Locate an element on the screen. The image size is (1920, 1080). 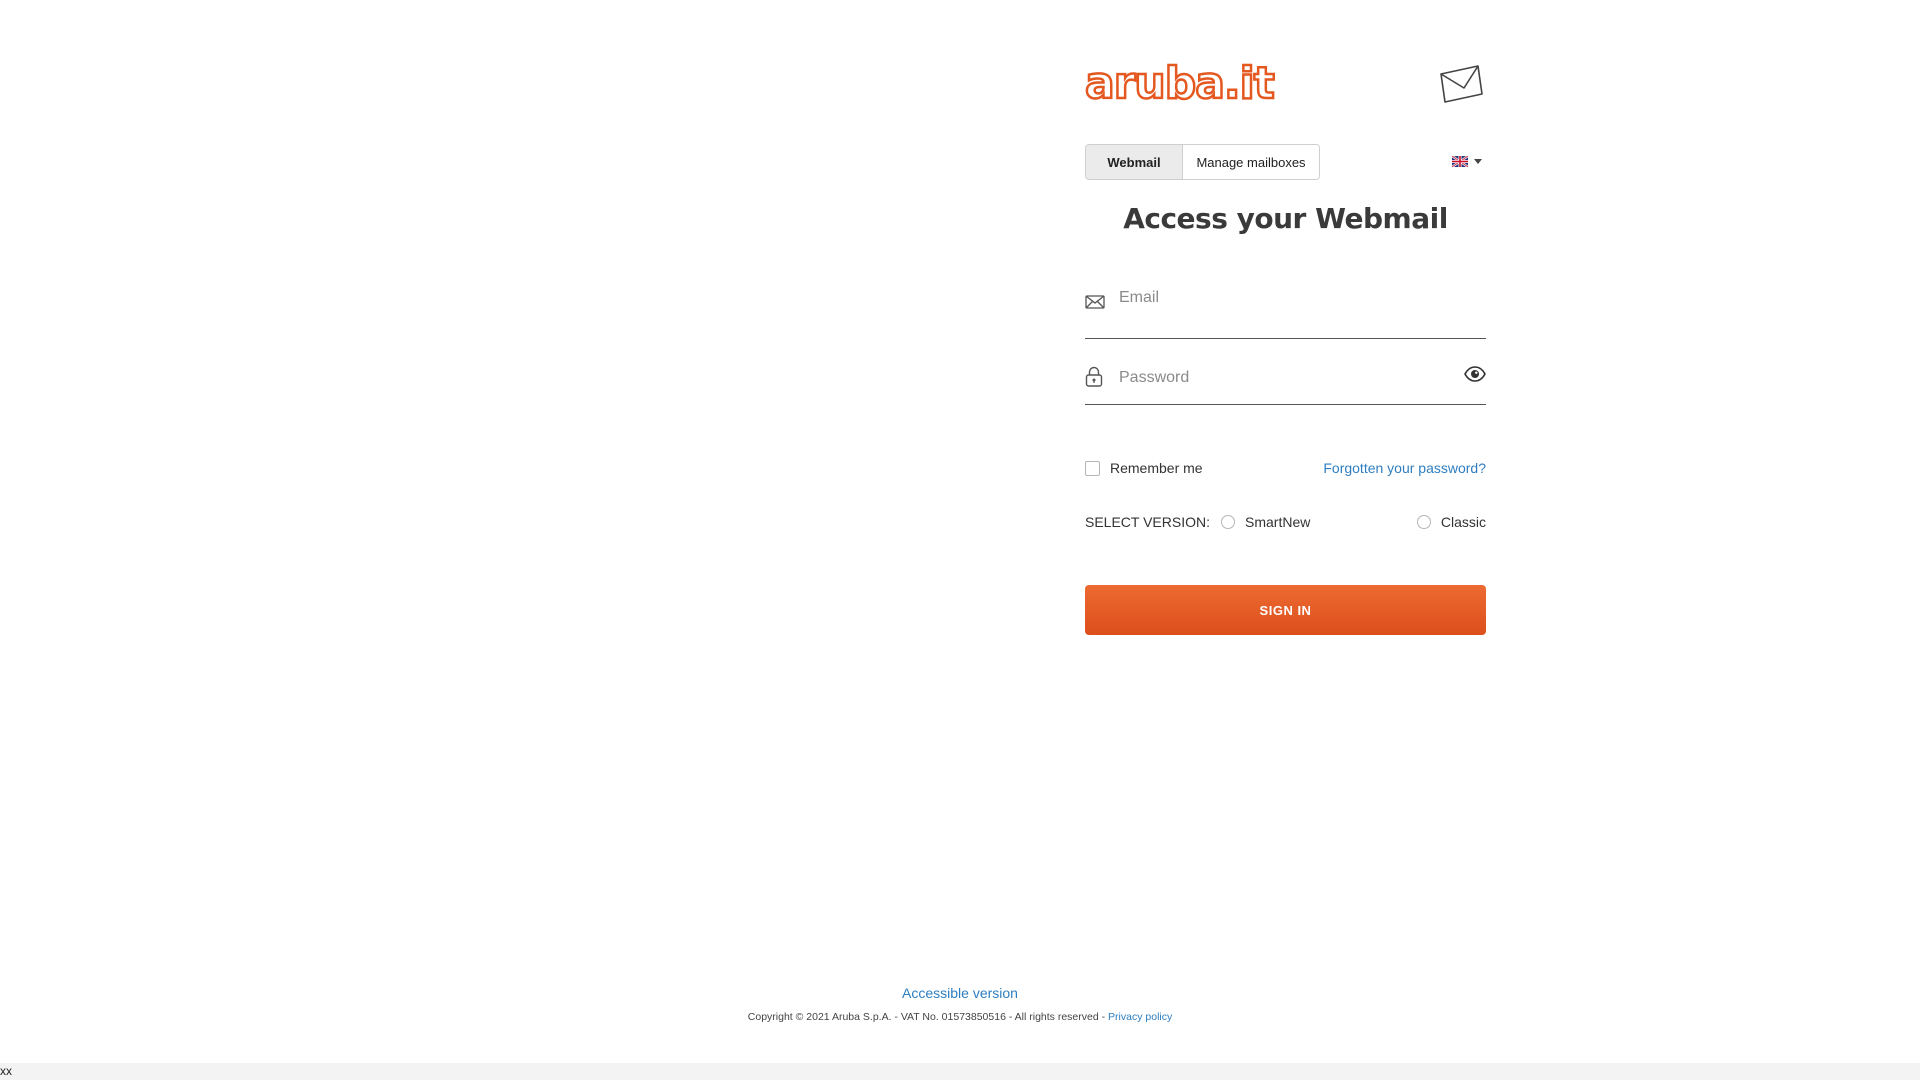
version-label: SELECT VERSION: is located at coordinates (1148, 522).